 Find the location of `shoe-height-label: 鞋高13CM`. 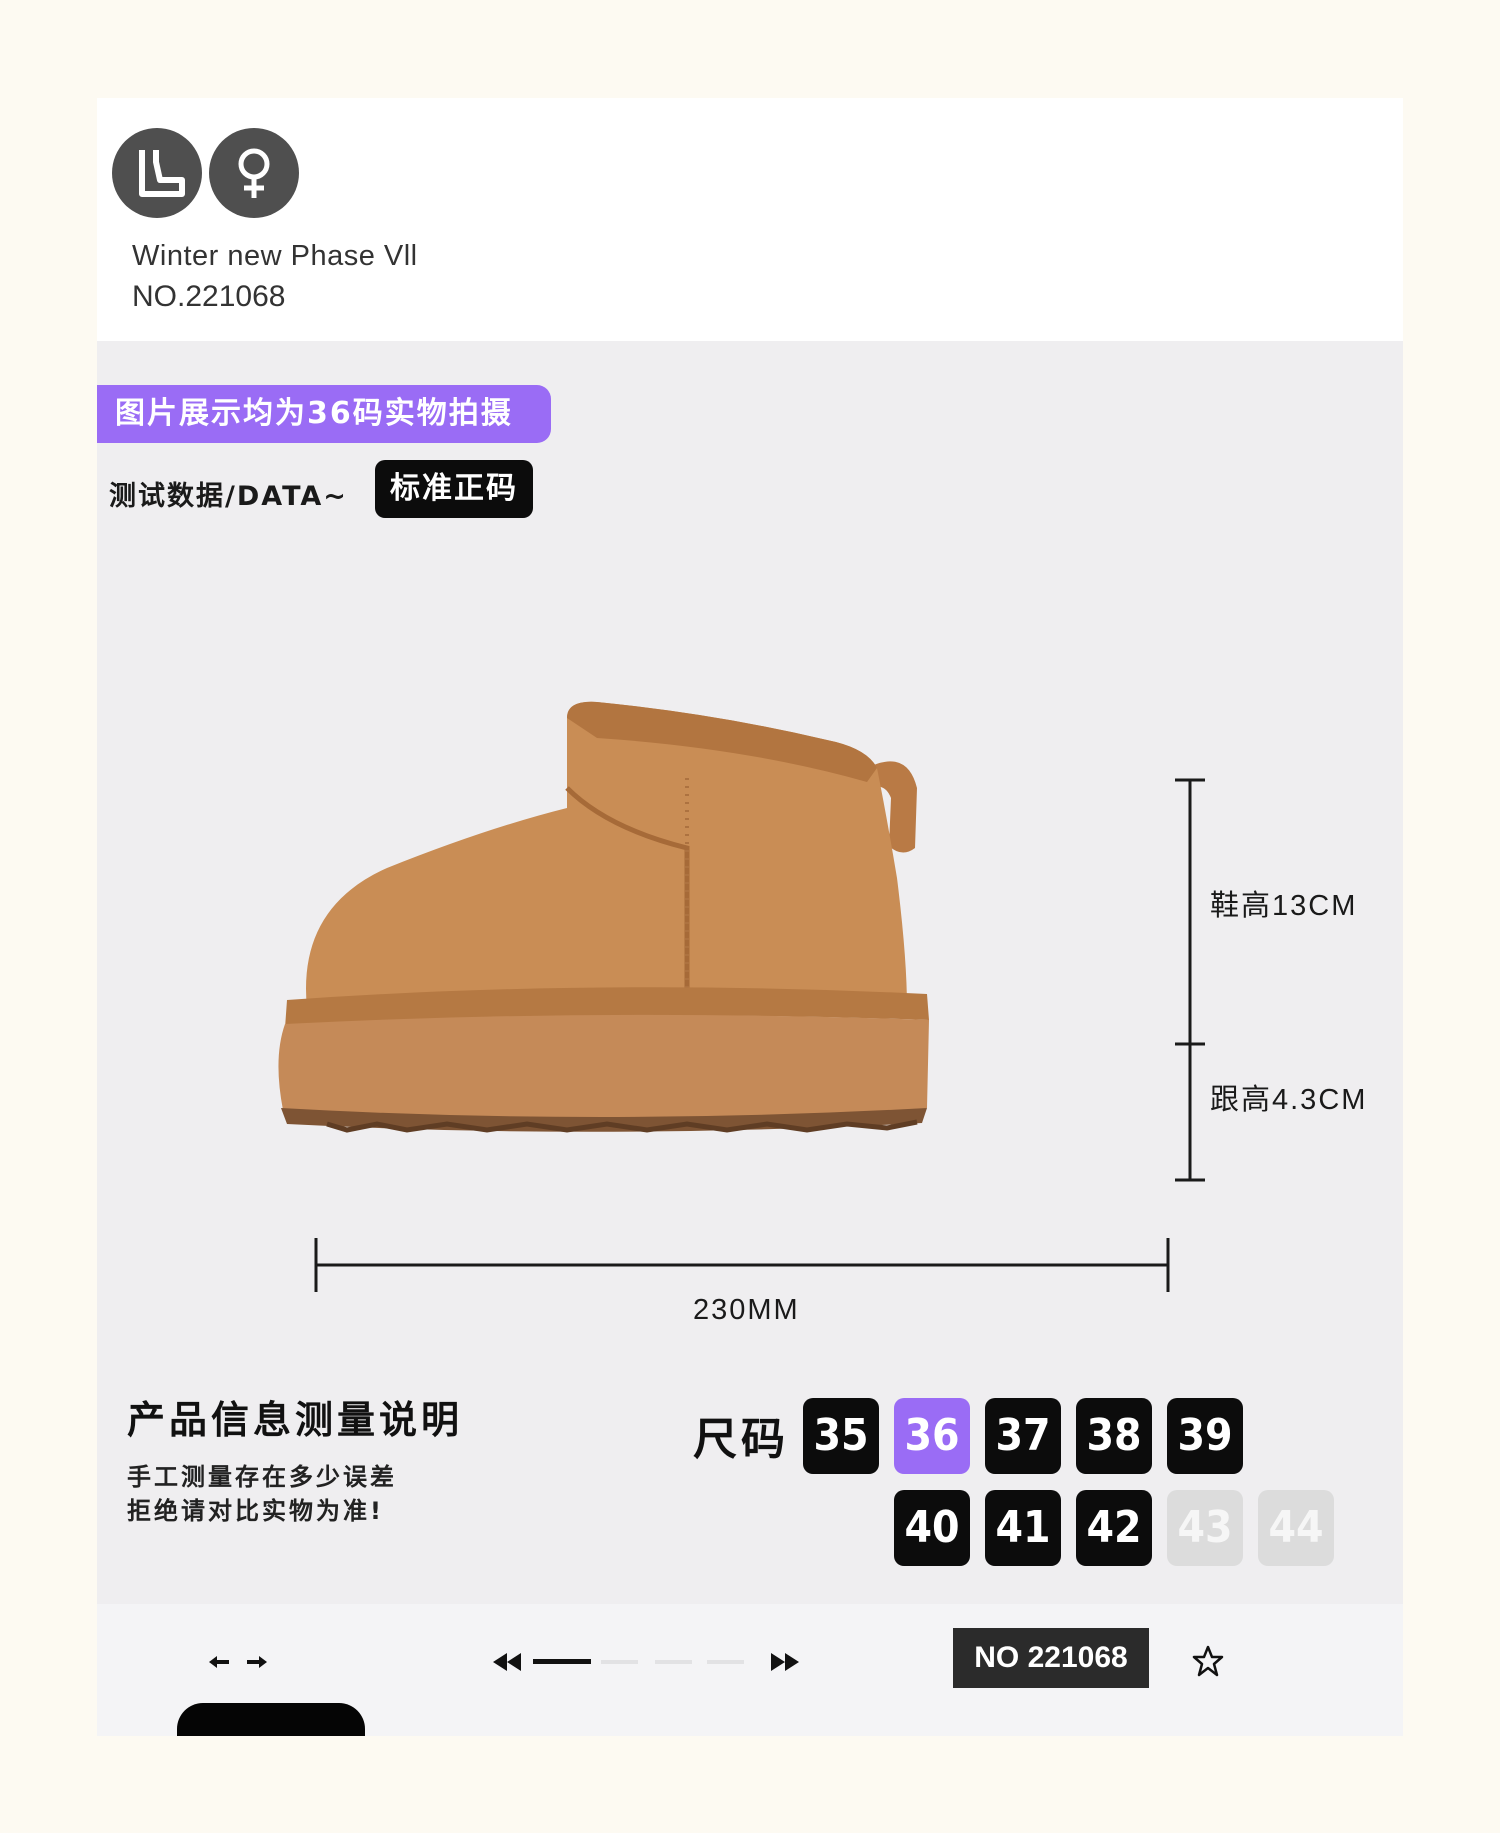

shoe-height-label: 鞋高13CM is located at coordinates (1284, 906).